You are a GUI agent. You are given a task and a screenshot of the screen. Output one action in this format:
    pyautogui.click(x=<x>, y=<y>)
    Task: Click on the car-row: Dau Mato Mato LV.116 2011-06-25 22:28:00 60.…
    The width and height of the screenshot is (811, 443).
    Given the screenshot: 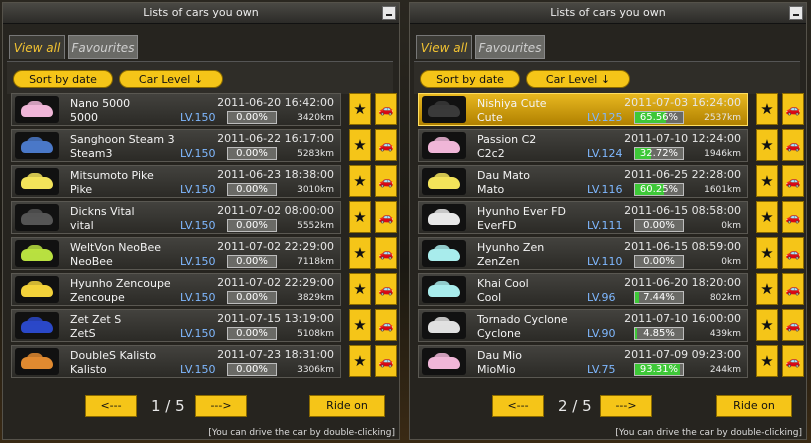 What is the action you would take?
    pyautogui.click(x=583, y=181)
    